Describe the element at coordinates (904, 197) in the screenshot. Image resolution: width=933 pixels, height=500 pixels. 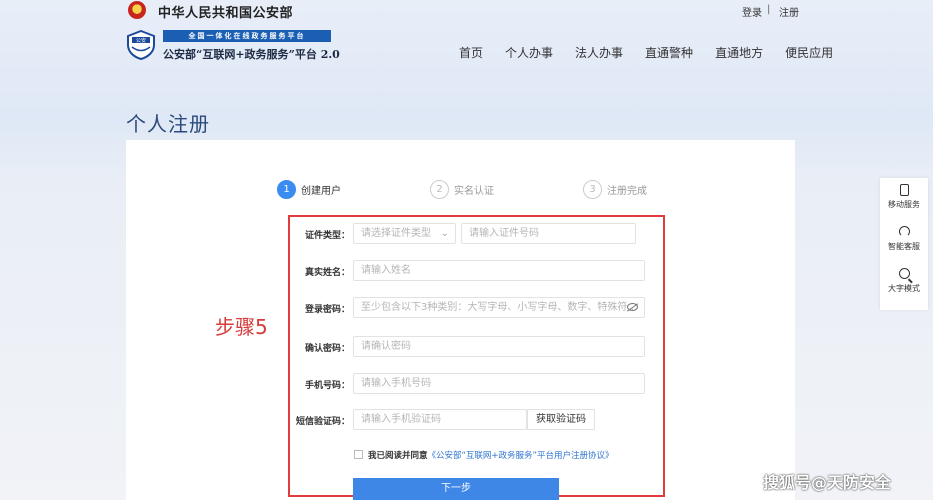
I see `mobile-service-item: 移动服务` at that location.